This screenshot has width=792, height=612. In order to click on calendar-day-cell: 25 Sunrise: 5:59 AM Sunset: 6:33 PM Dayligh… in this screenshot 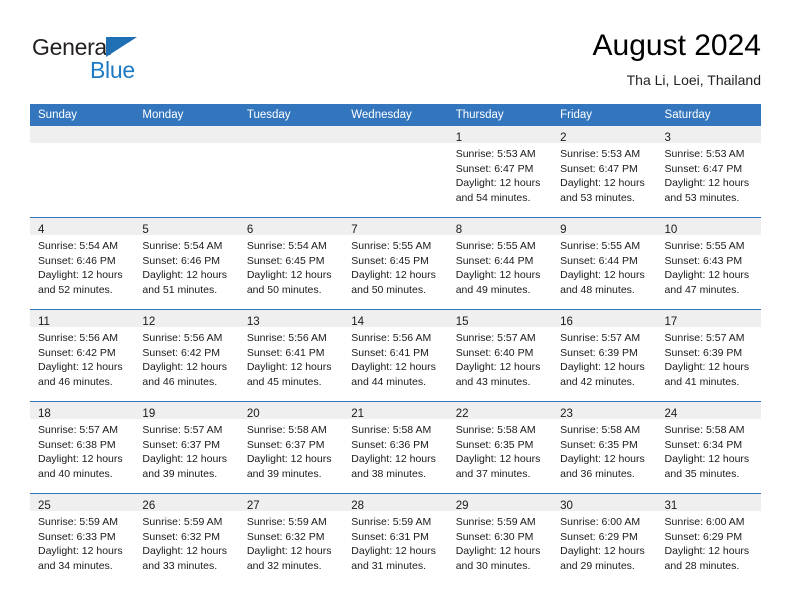, I will do `click(82, 539)`.